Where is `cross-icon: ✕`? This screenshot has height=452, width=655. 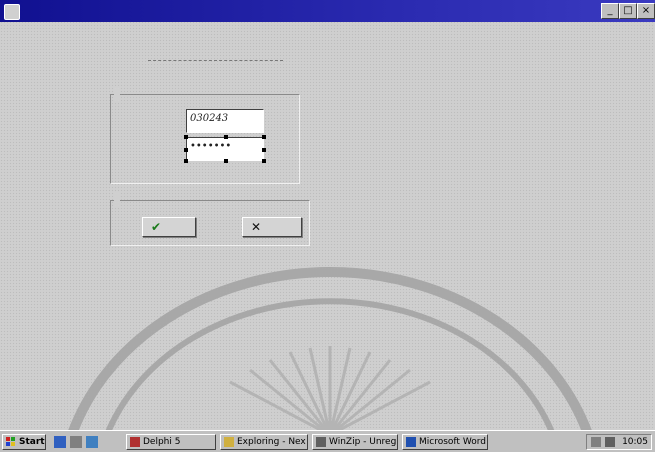
cross-icon: ✕ is located at coordinates (256, 227).